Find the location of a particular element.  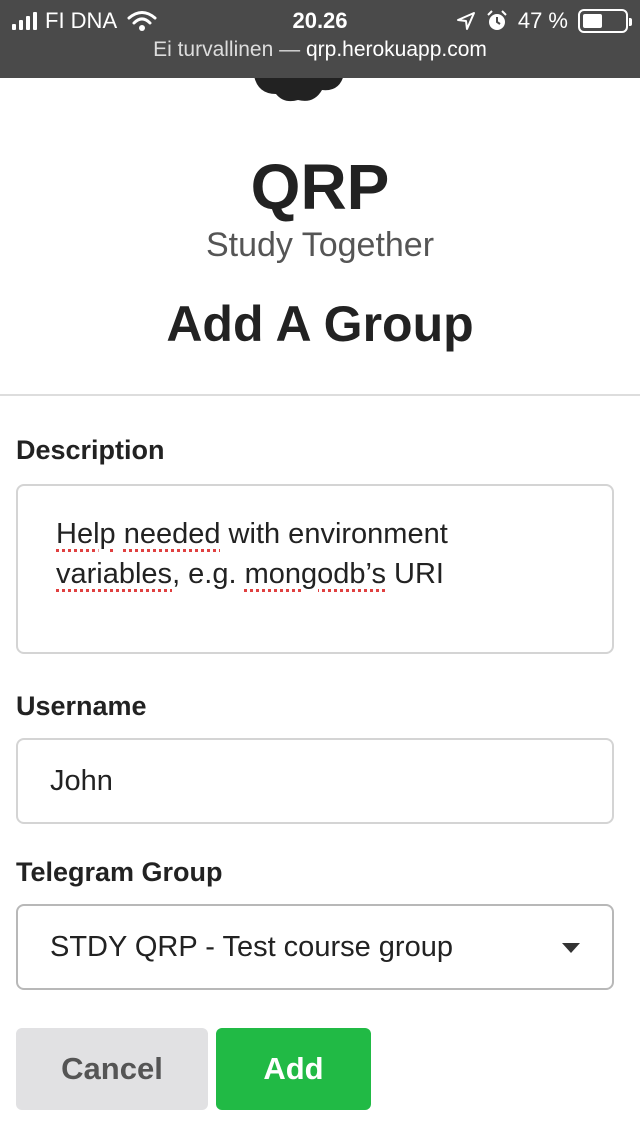

username-input: John is located at coordinates (315, 781).